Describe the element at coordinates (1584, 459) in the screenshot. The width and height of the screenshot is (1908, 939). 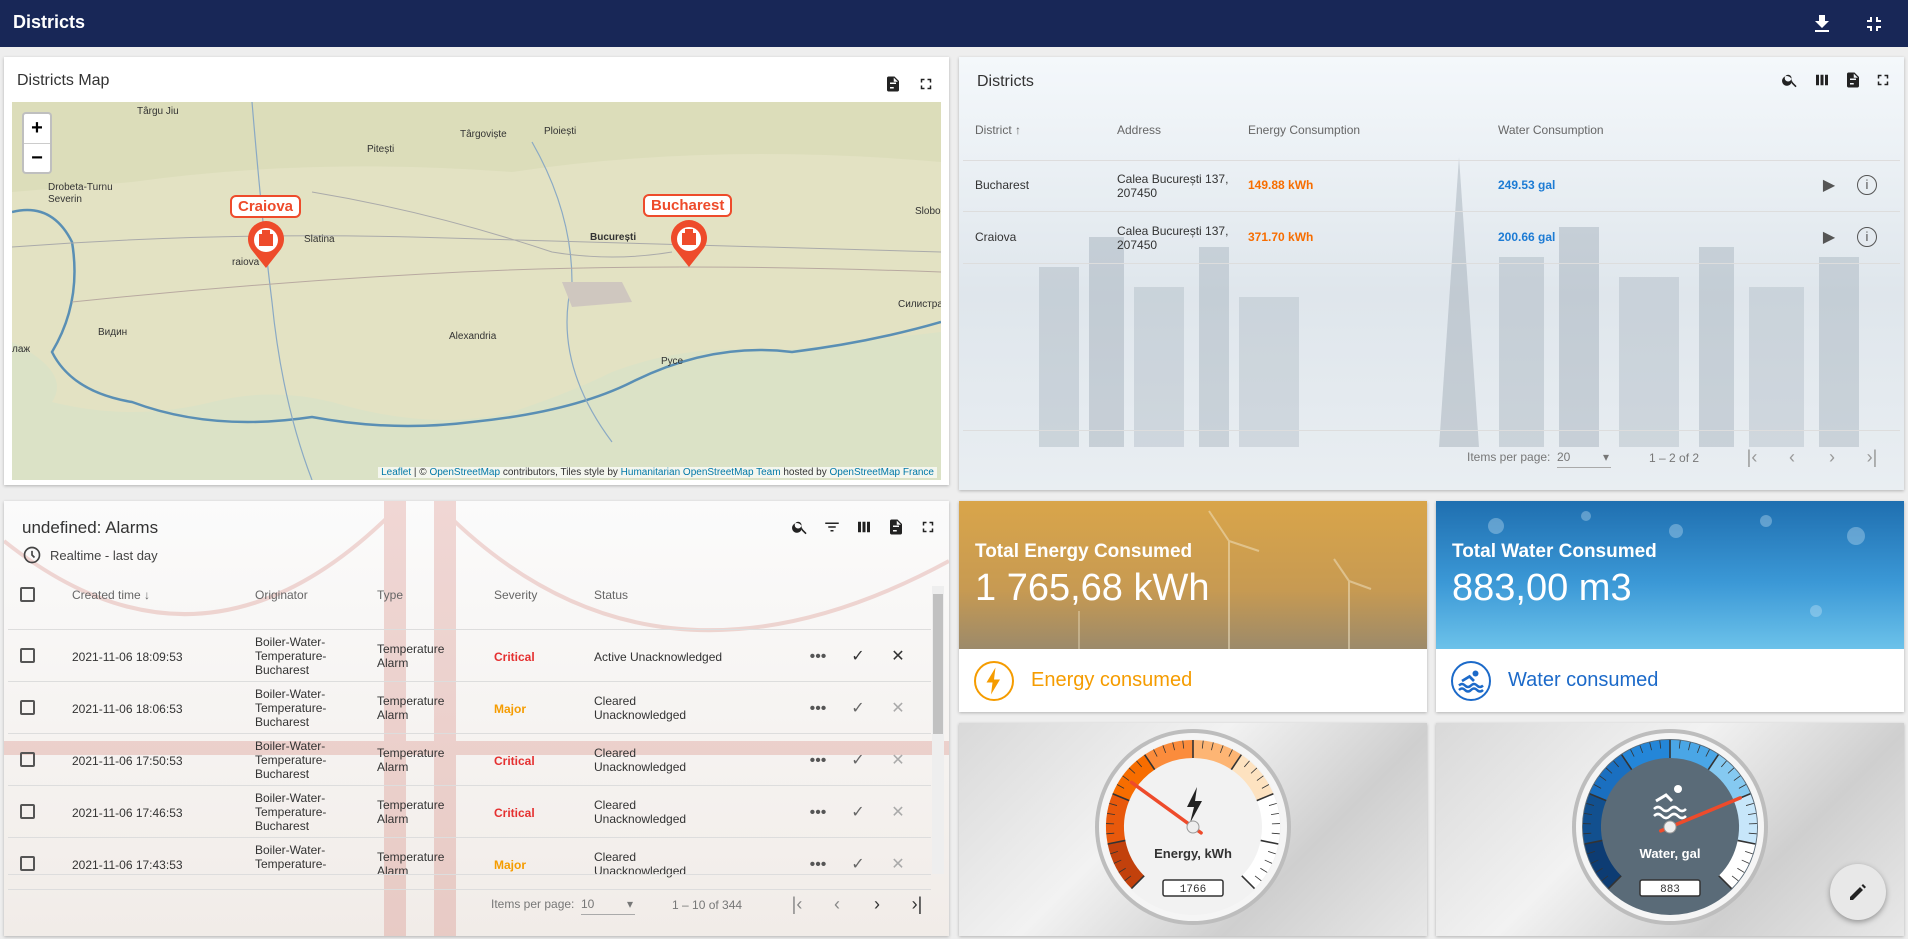
I see `items-per-page-select: 20 ▾` at that location.